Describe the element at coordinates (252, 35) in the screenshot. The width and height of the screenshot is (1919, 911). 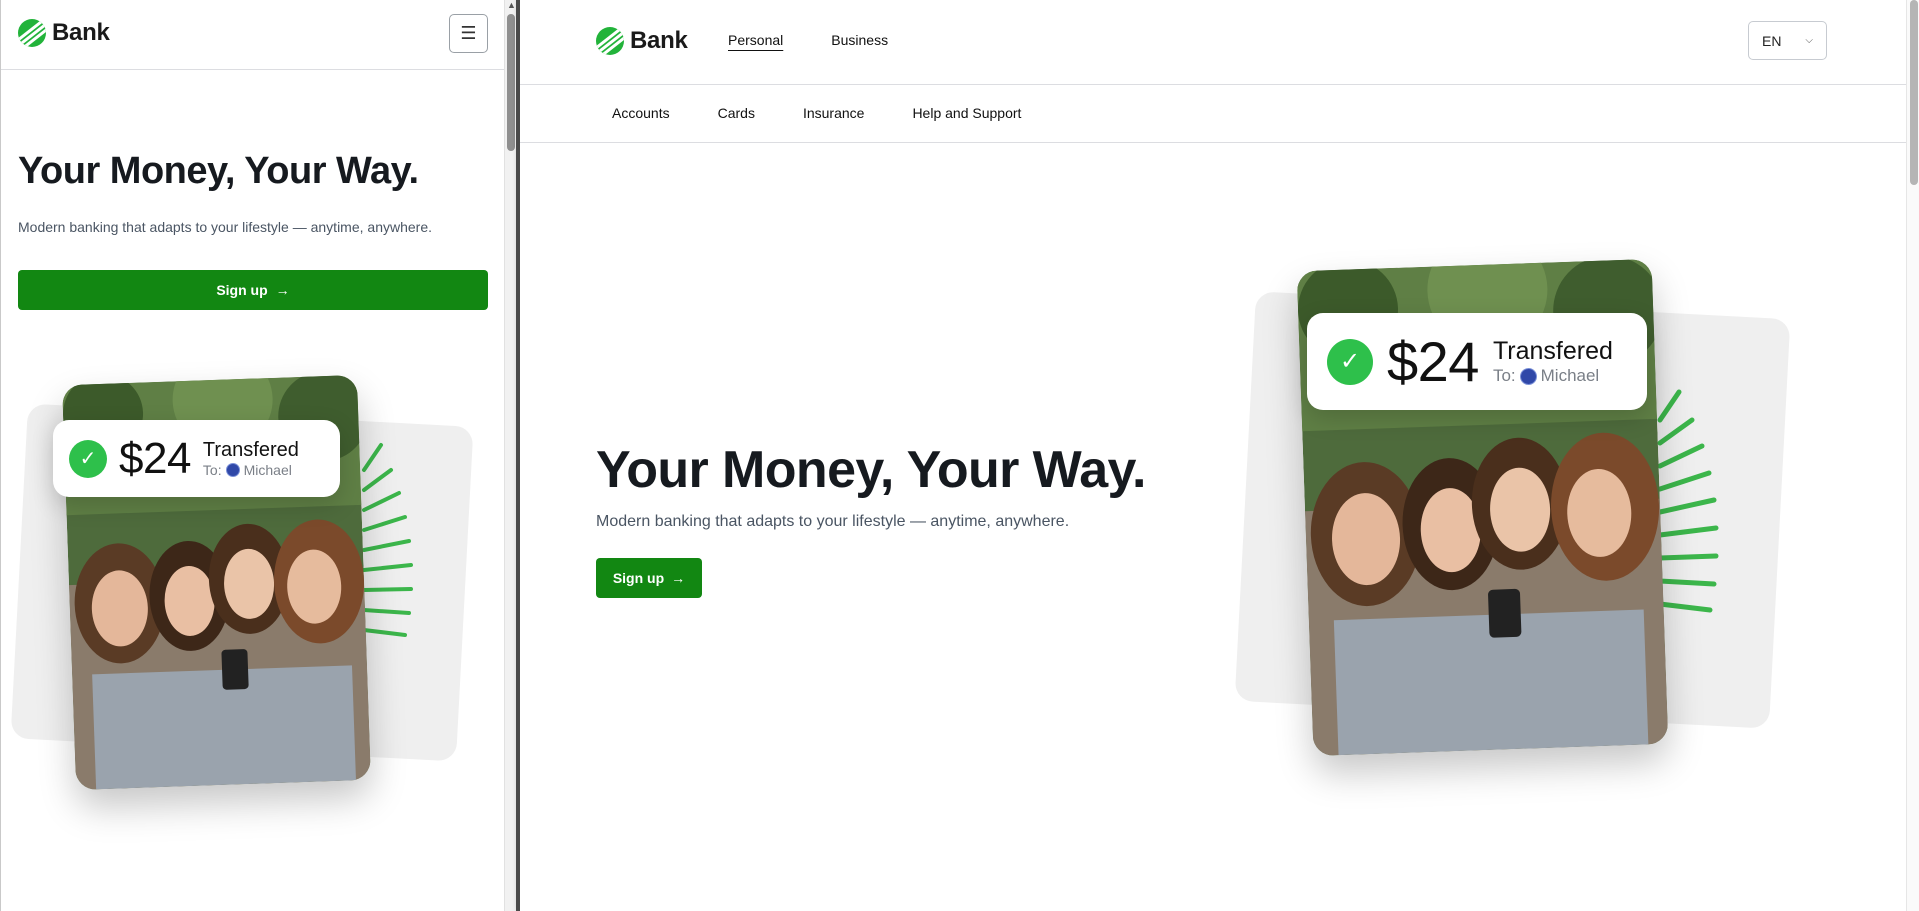
I see `mobile-header: Bank ☰` at that location.